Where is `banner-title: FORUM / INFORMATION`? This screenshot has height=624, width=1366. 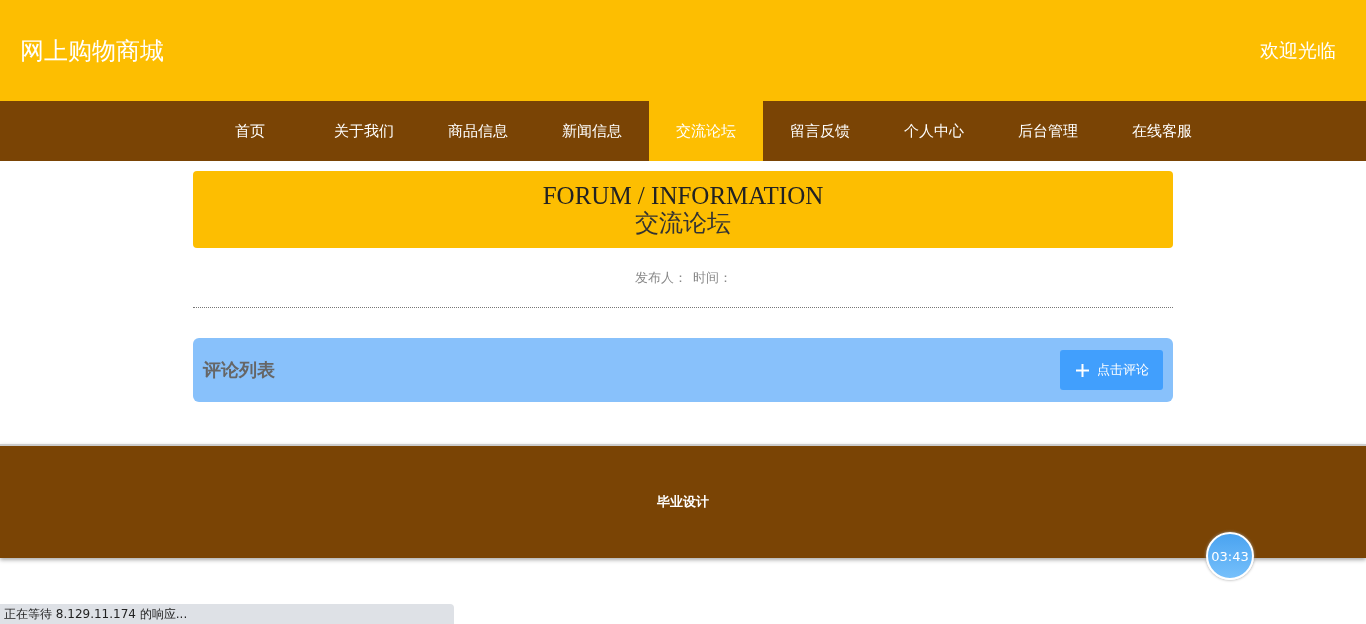 banner-title: FORUM / INFORMATION is located at coordinates (683, 195).